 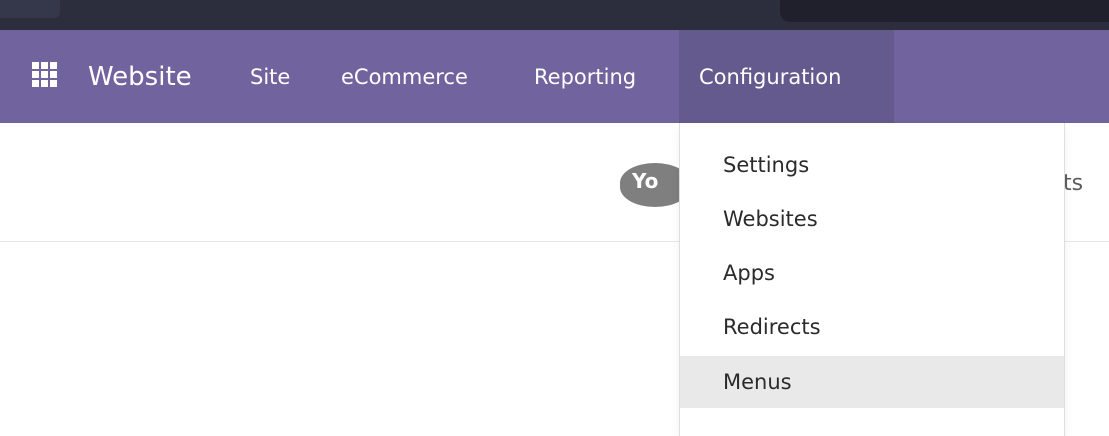 What do you see at coordinates (872, 382) in the screenshot?
I see `menu-item-menus: Menus` at bounding box center [872, 382].